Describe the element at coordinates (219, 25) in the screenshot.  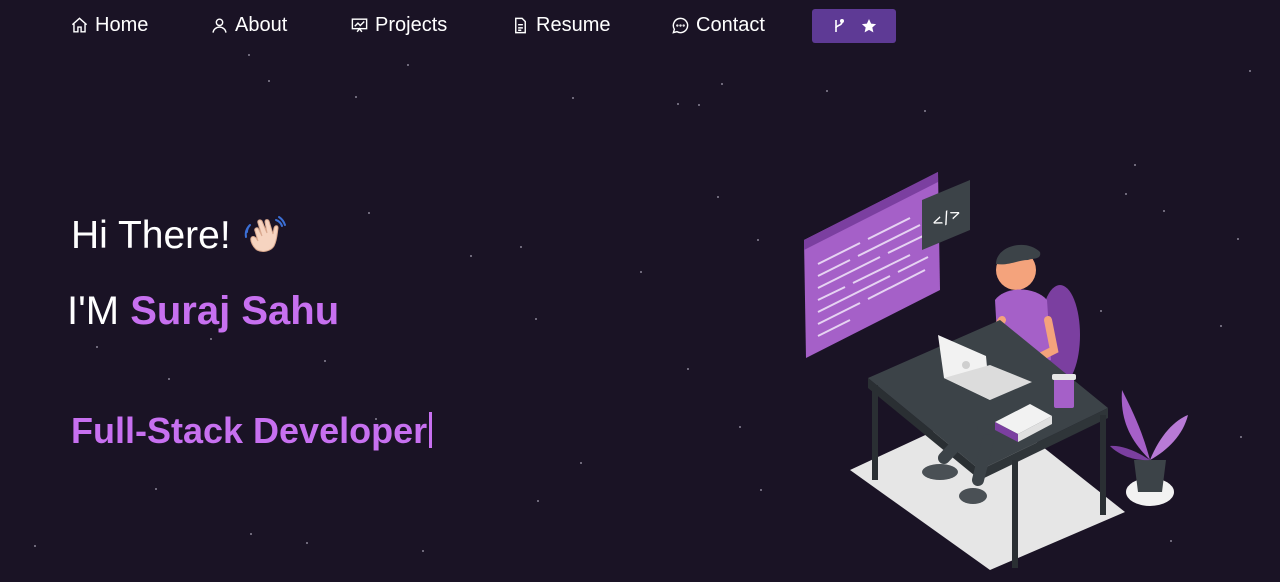
I see `user-icon` at that location.